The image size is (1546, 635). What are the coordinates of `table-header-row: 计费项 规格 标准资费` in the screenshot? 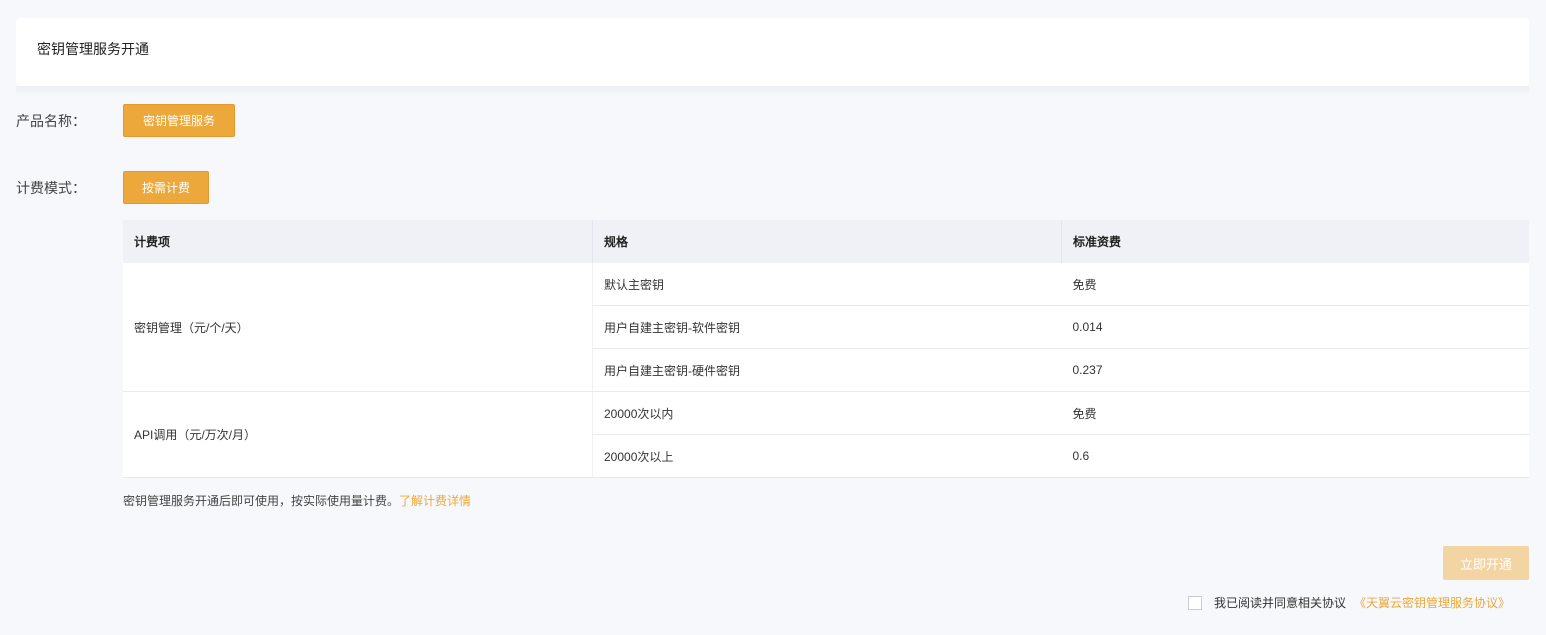 It's located at (826, 241).